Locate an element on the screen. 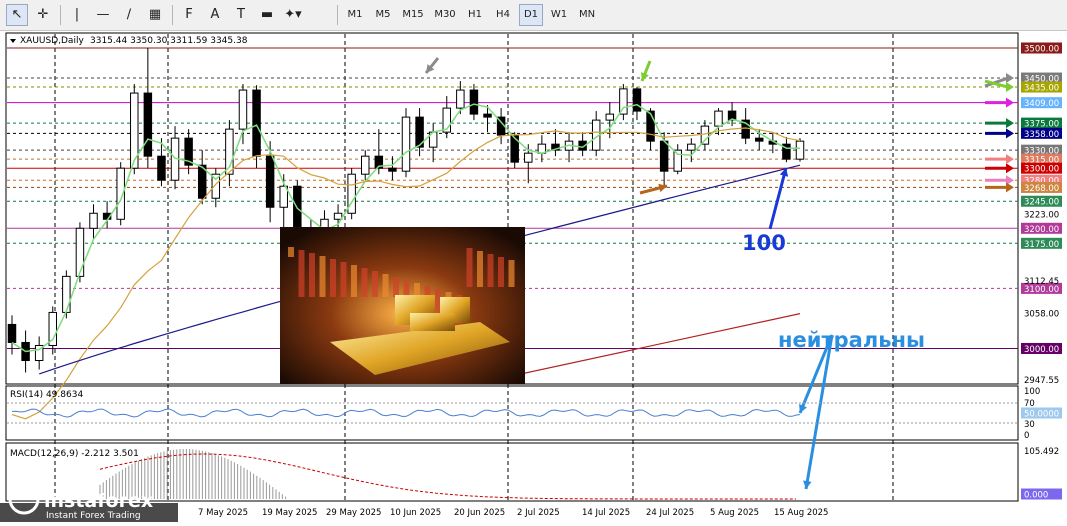  price-label: 3358.00 is located at coordinates (1041, 135).